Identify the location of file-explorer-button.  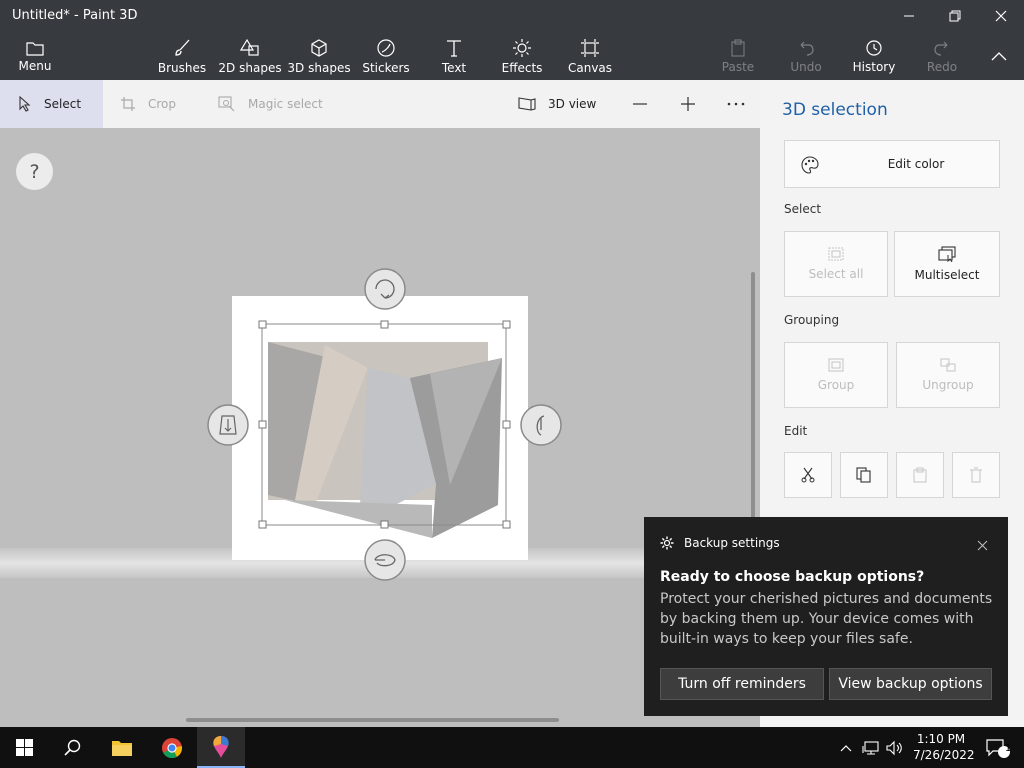
(122, 747).